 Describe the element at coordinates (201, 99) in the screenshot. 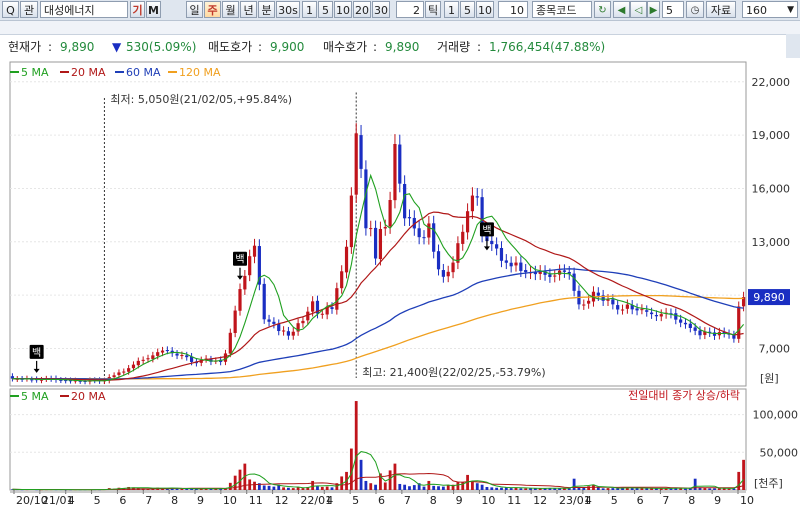

I see `low-annotation: 최저: 5,050원(21/02/05,+95.84%)` at that location.